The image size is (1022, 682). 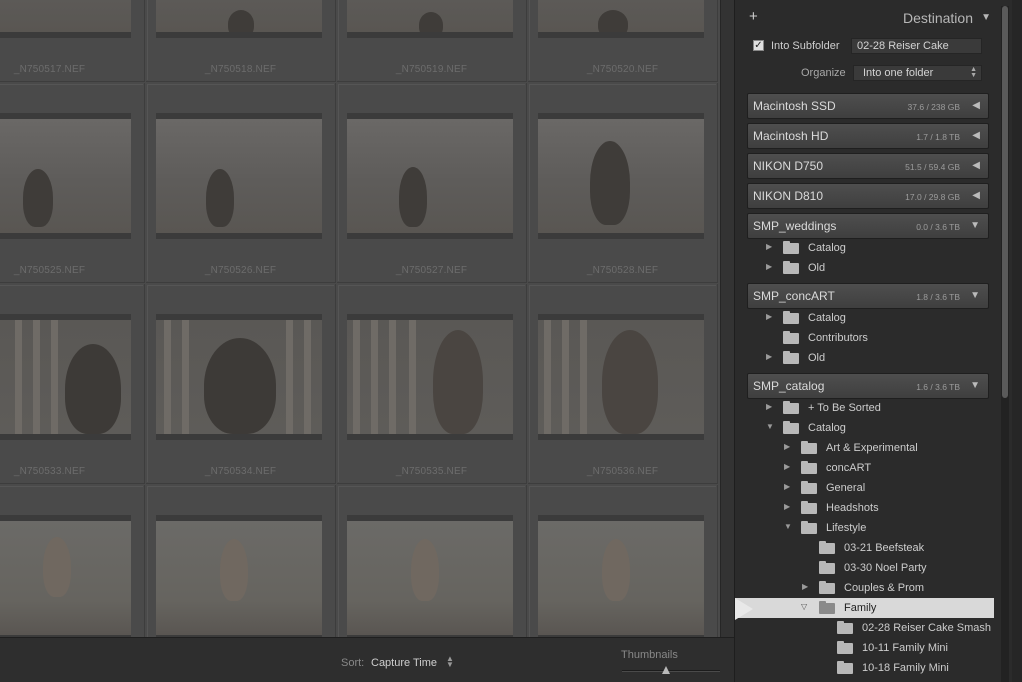 What do you see at coordinates (867, 488) in the screenshot?
I see `folder-item: ▶ General` at bounding box center [867, 488].